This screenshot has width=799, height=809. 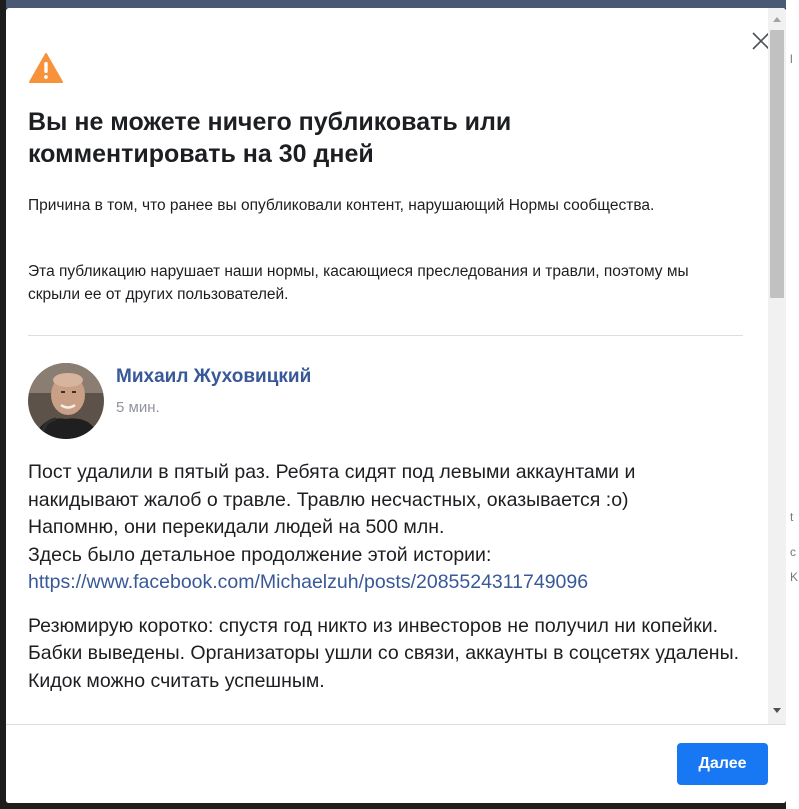 What do you see at coordinates (399, 806) in the screenshot?
I see `background-page-bottom` at bounding box center [399, 806].